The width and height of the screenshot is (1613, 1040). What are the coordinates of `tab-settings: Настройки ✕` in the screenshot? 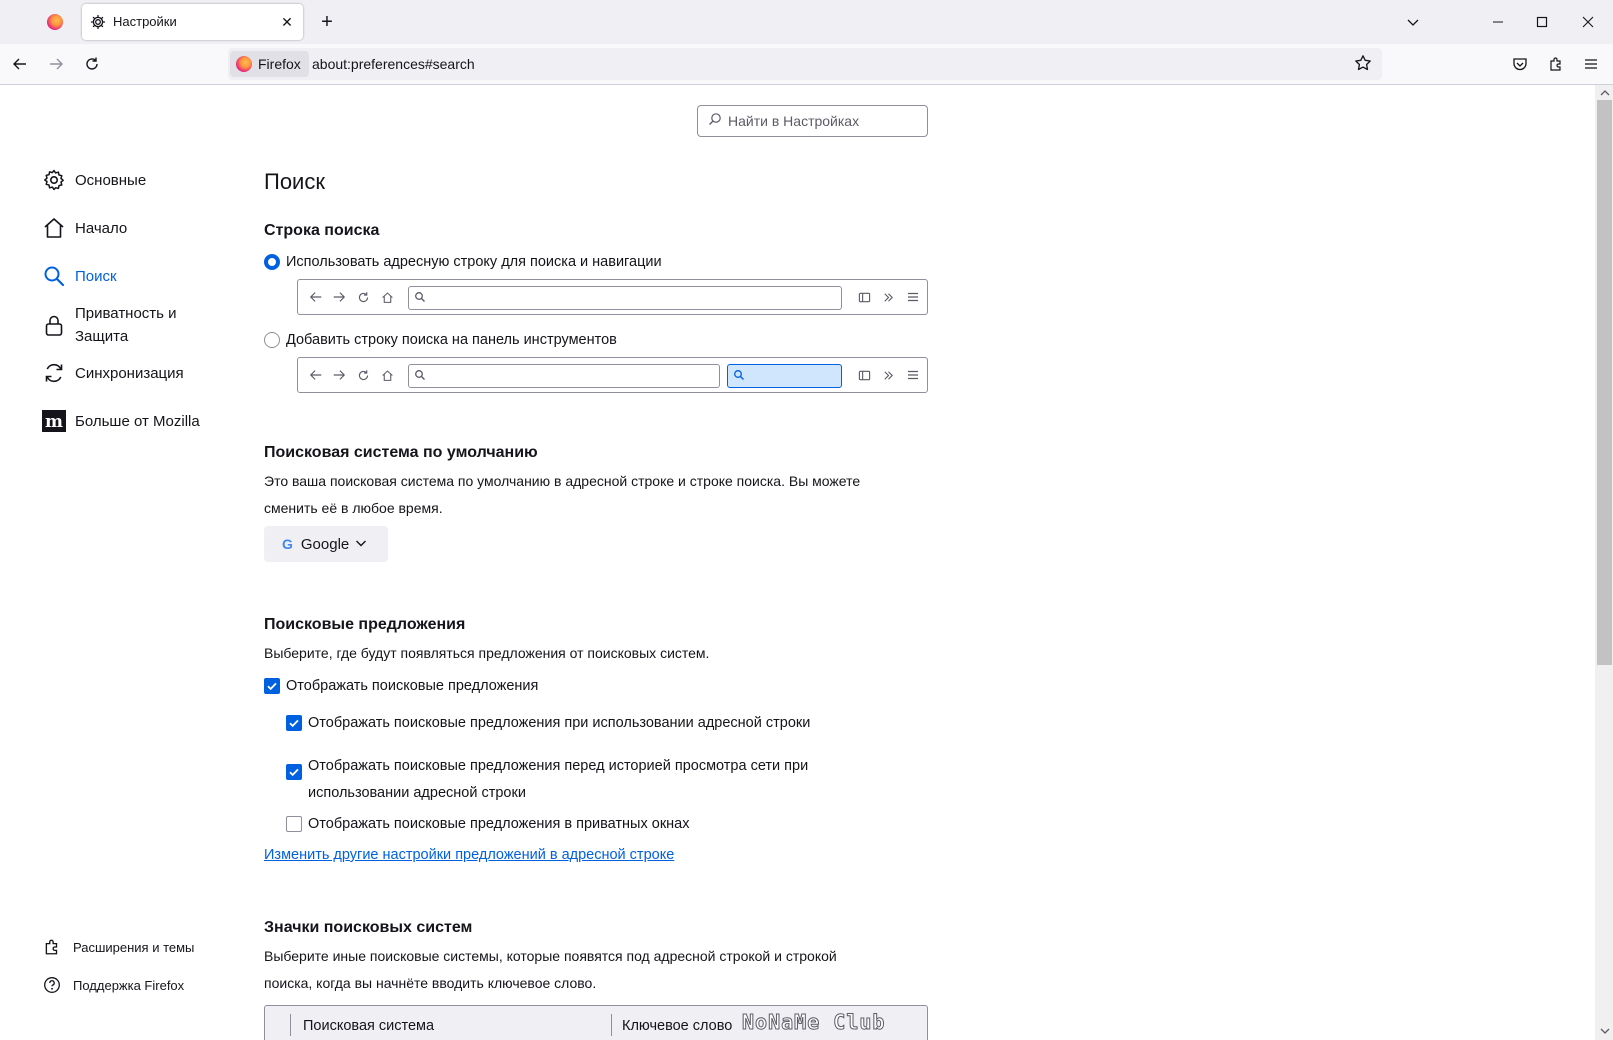 It's located at (192, 22).